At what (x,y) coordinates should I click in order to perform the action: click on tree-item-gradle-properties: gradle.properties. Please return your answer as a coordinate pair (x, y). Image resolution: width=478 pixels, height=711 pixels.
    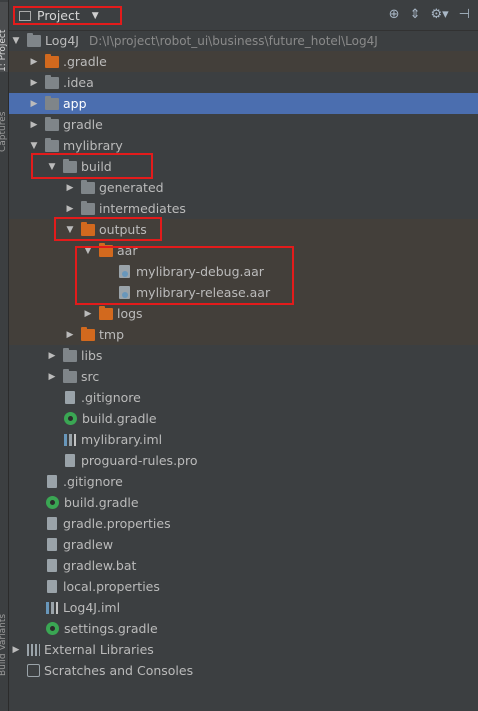
    Looking at the image, I should click on (243, 523).